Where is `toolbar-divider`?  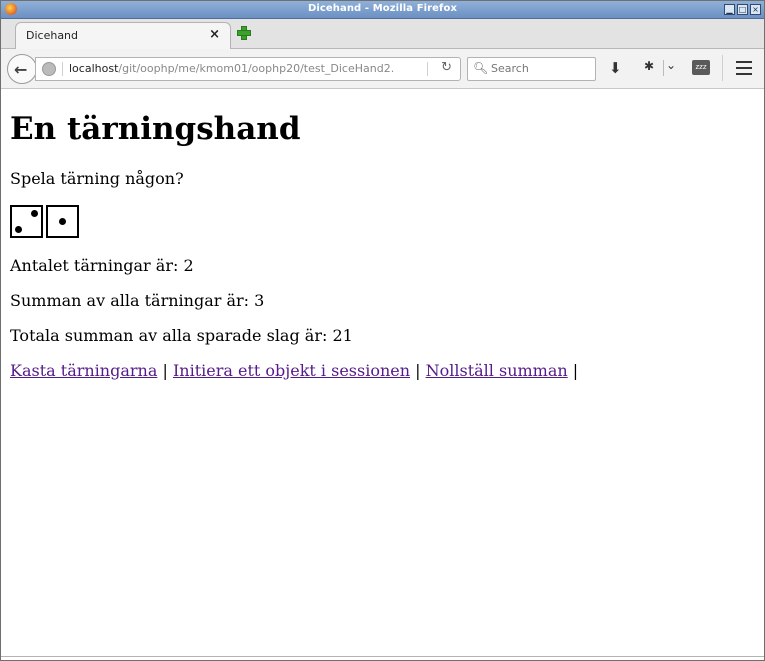 toolbar-divider is located at coordinates (663, 68).